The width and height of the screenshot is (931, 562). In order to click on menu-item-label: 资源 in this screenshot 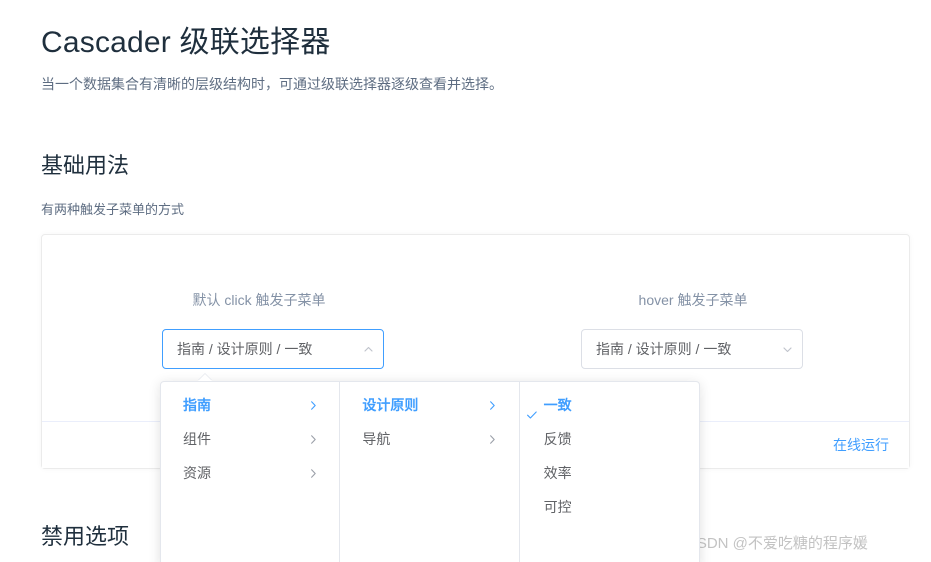, I will do `click(197, 473)`.